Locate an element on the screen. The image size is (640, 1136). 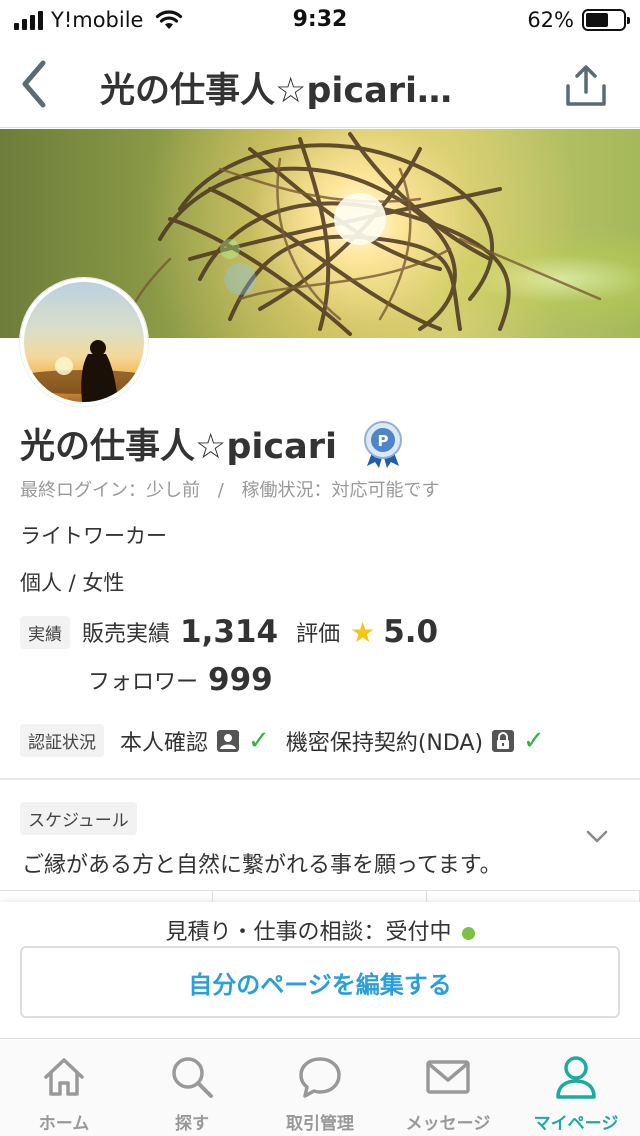
job-title: ライトワーカー is located at coordinates (93, 536).